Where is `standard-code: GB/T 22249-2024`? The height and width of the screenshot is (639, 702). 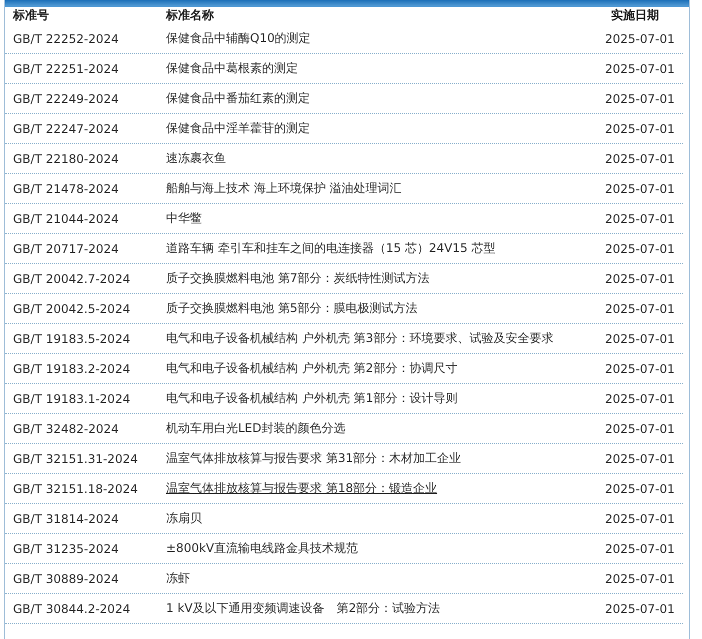 standard-code: GB/T 22249-2024 is located at coordinates (66, 99).